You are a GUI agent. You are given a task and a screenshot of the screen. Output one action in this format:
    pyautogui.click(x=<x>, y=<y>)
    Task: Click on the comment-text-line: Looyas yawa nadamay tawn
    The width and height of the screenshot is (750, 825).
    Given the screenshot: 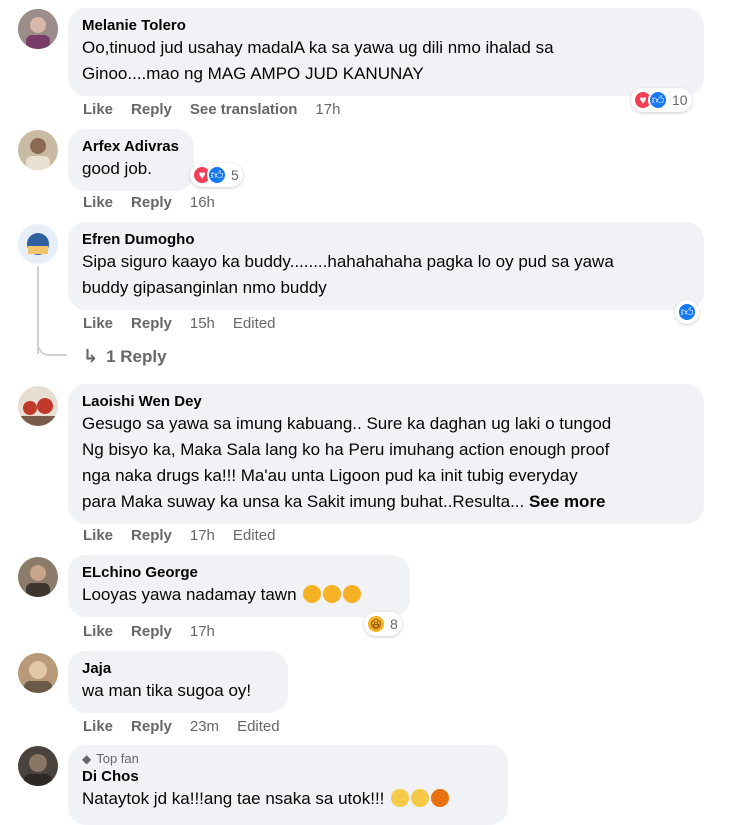 What is the action you would take?
    pyautogui.click(x=239, y=595)
    